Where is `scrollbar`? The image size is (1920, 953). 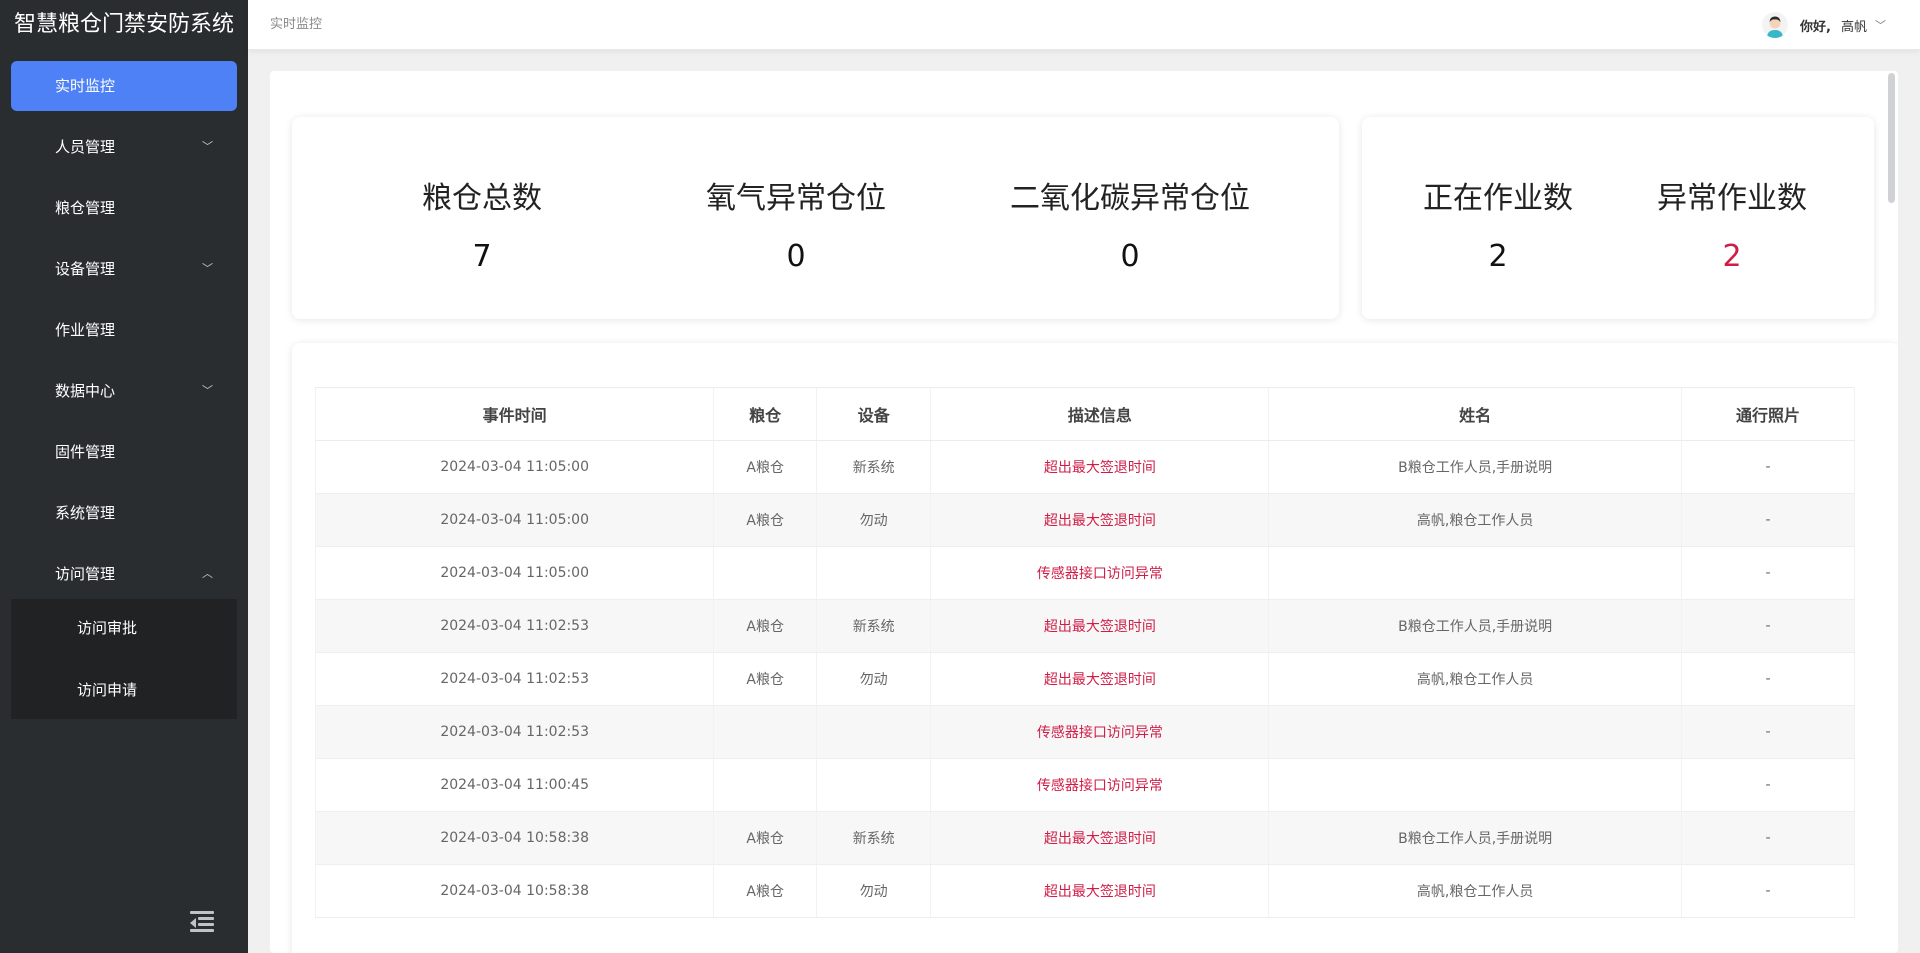 scrollbar is located at coordinates (1891, 138).